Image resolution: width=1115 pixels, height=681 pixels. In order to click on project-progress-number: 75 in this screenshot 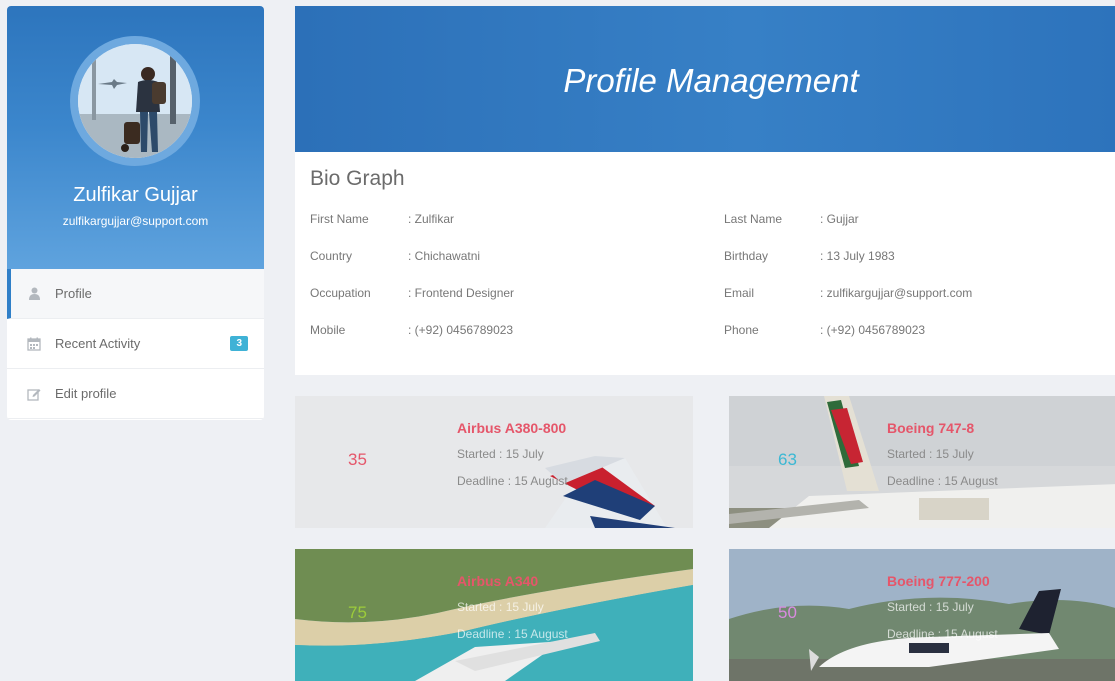, I will do `click(357, 612)`.